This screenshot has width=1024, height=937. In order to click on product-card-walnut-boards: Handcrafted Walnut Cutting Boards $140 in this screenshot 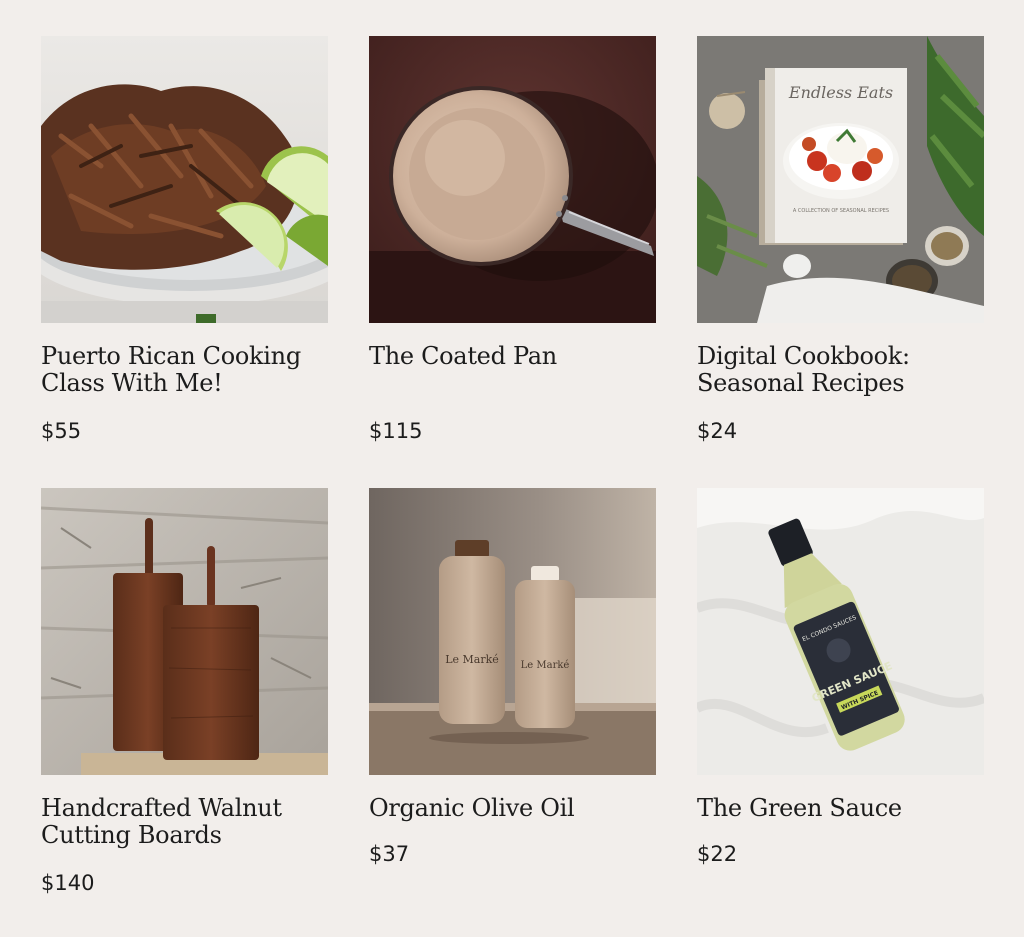, I will do `click(184, 691)`.